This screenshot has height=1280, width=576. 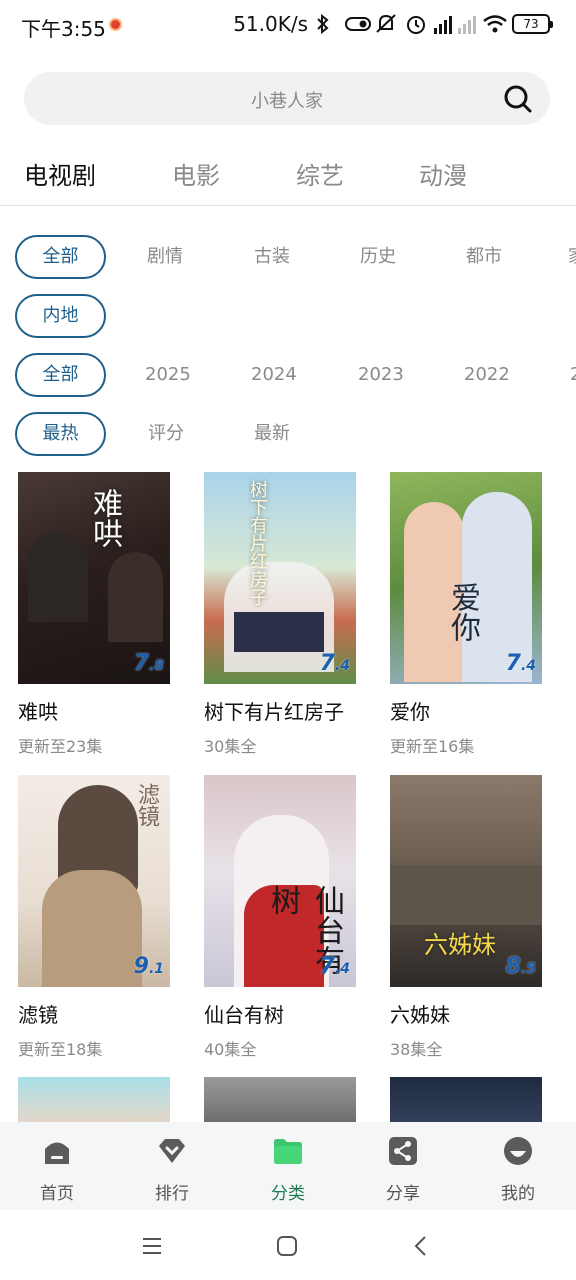 I want to click on status-bar: 下午3:55 51.0K/s 73, so click(x=288, y=26).